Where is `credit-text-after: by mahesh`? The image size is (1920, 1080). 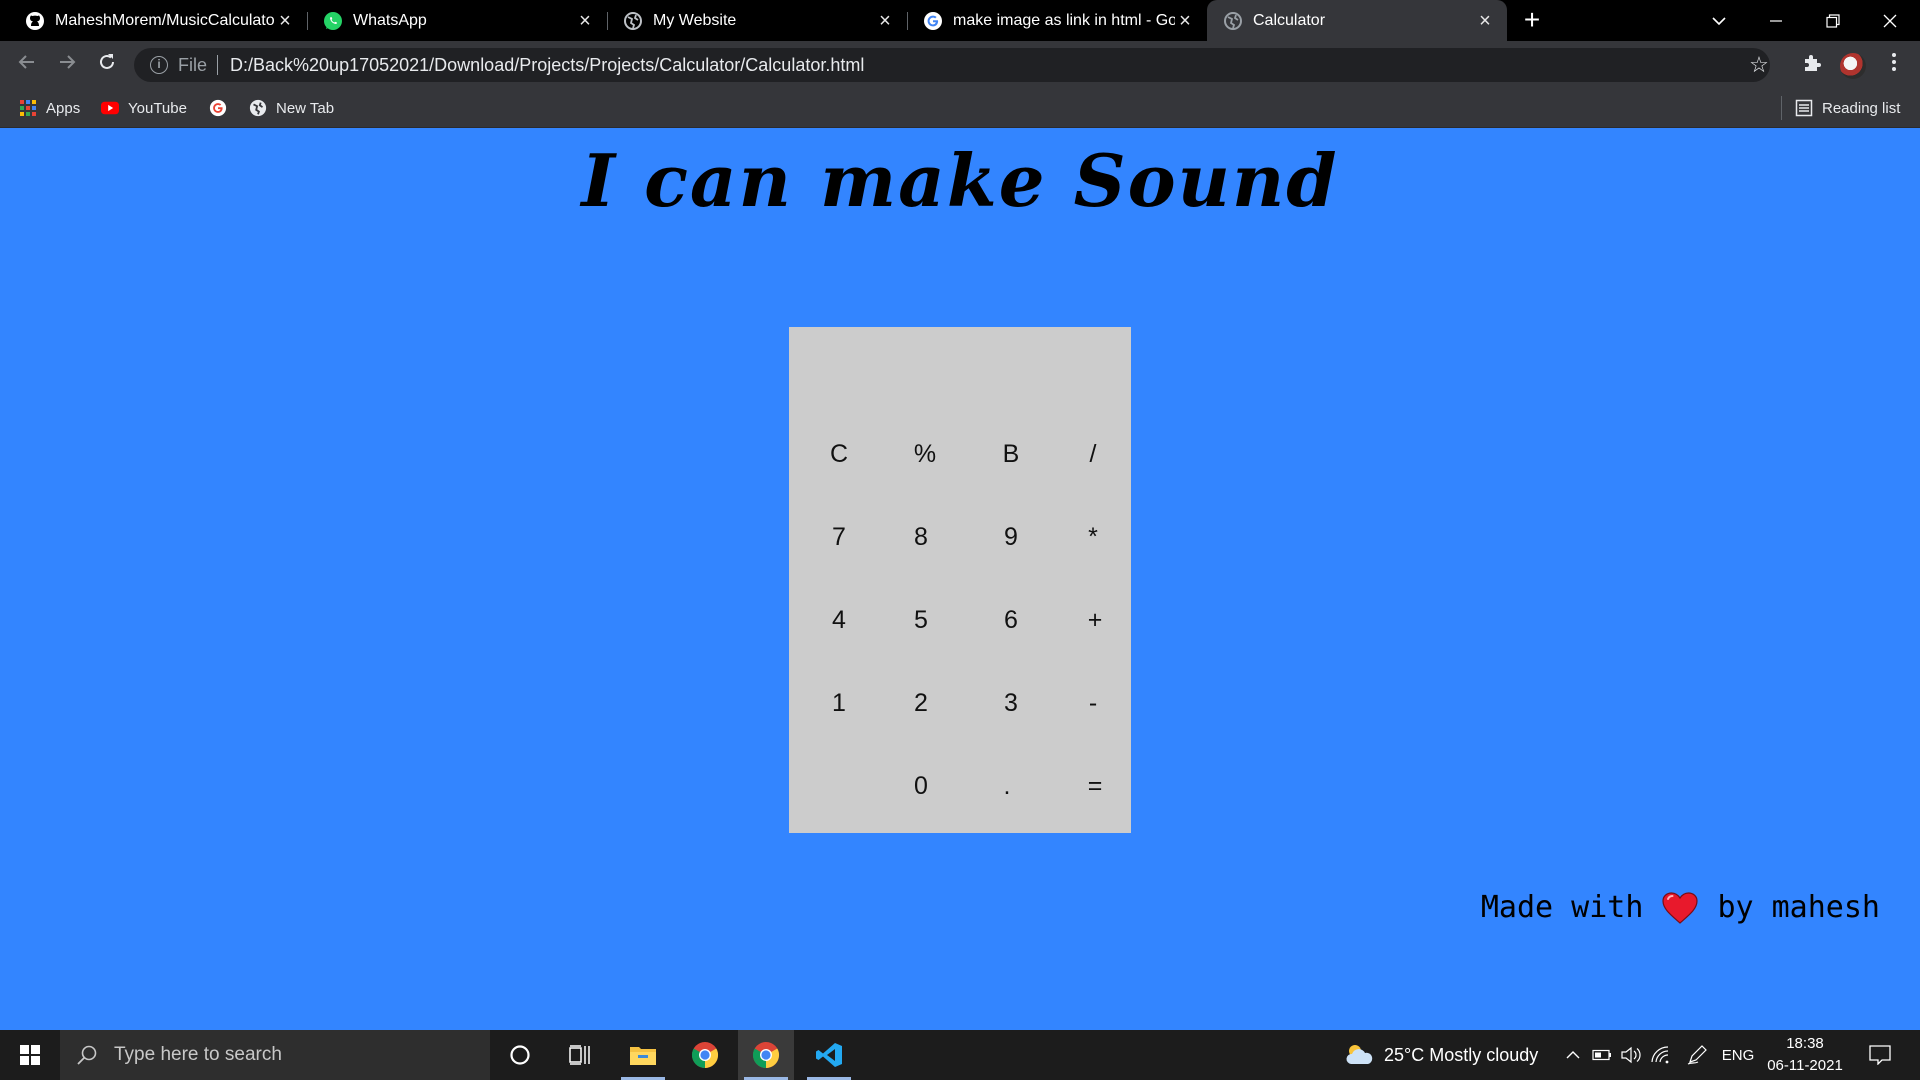 credit-text-after: by mahesh is located at coordinates (1798, 907).